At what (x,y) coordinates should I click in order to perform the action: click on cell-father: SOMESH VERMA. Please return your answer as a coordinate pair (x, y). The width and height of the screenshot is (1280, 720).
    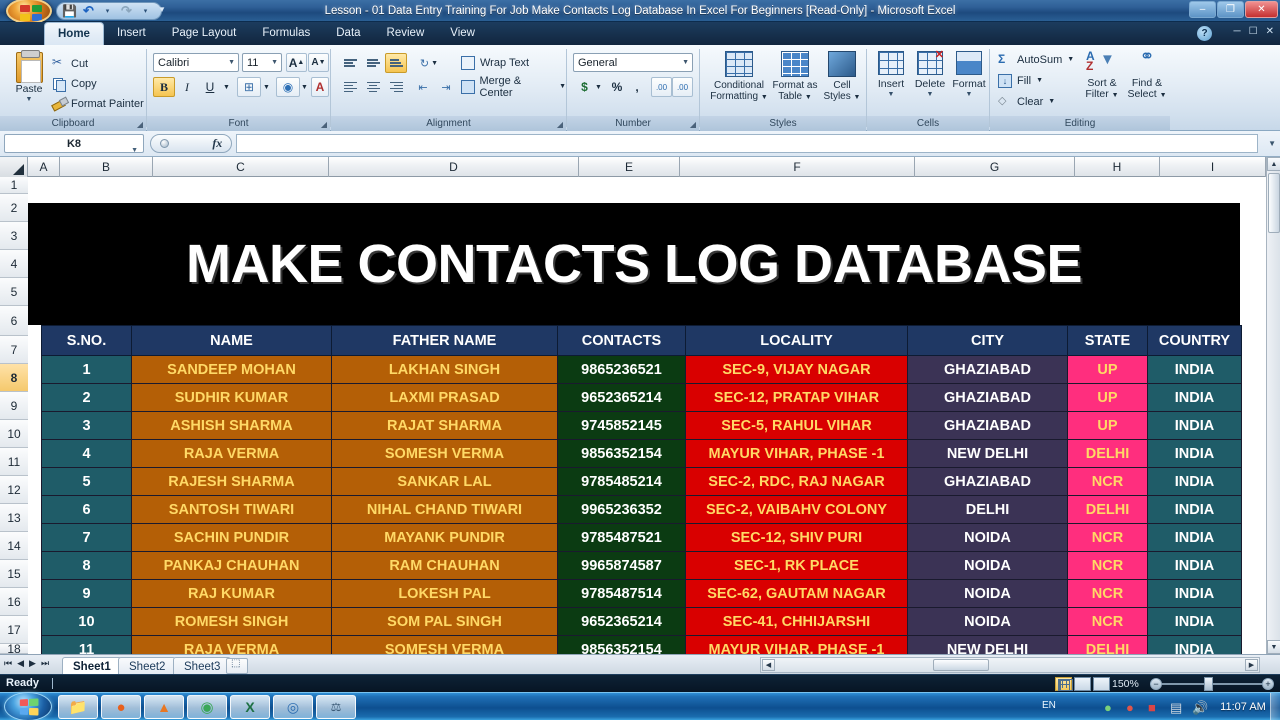
    Looking at the image, I should click on (444, 453).